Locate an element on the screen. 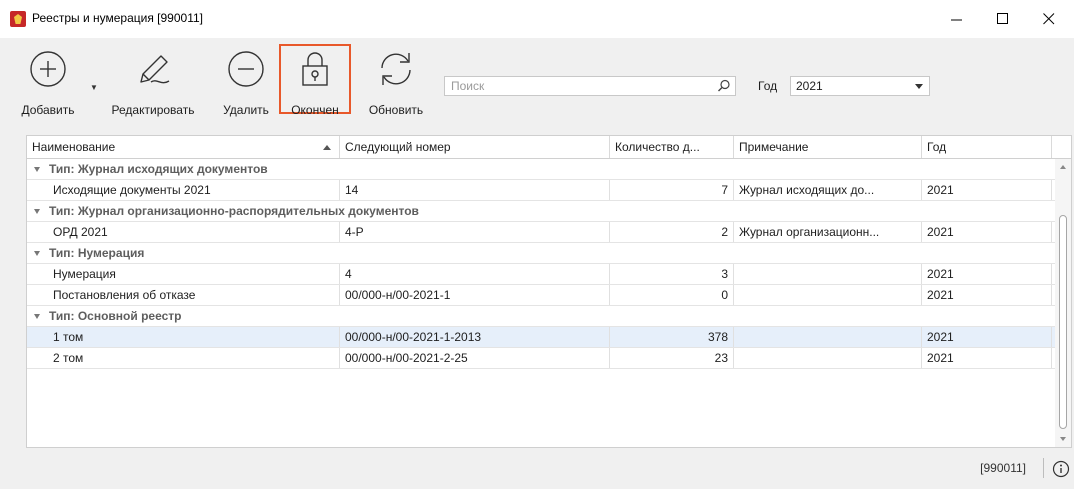  table-row: Нумерация 4 3 2021 is located at coordinates (542, 274).